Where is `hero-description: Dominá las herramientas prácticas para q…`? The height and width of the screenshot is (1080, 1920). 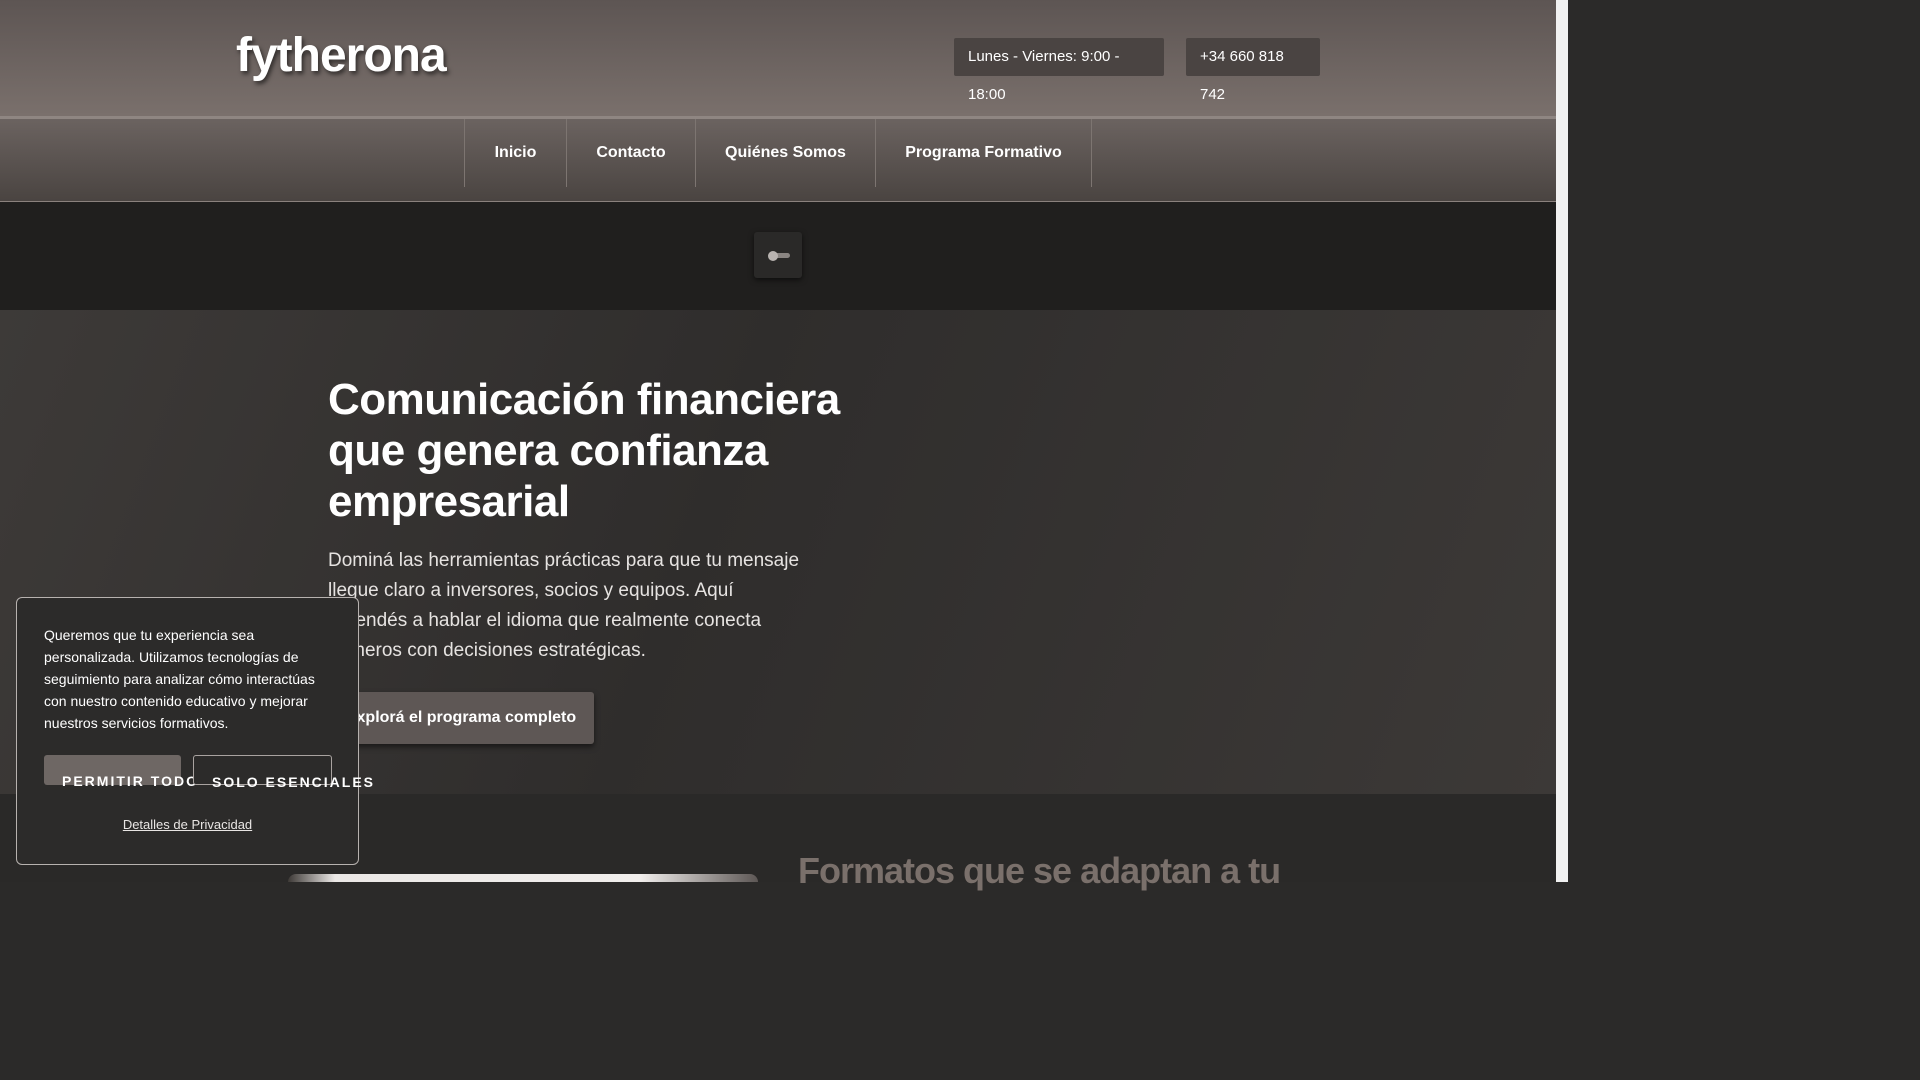 hero-description: Dominá las herramientas prácticas para q… is located at coordinates (564, 605).